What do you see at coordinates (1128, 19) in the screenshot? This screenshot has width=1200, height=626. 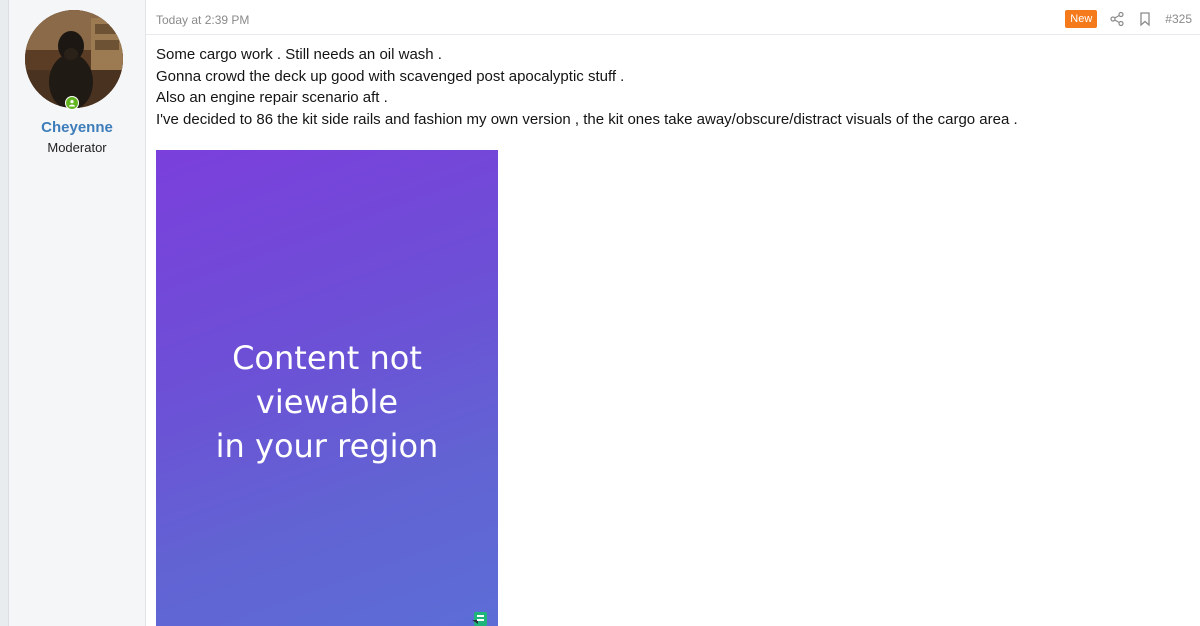 I see `post-header-actions: New #325` at bounding box center [1128, 19].